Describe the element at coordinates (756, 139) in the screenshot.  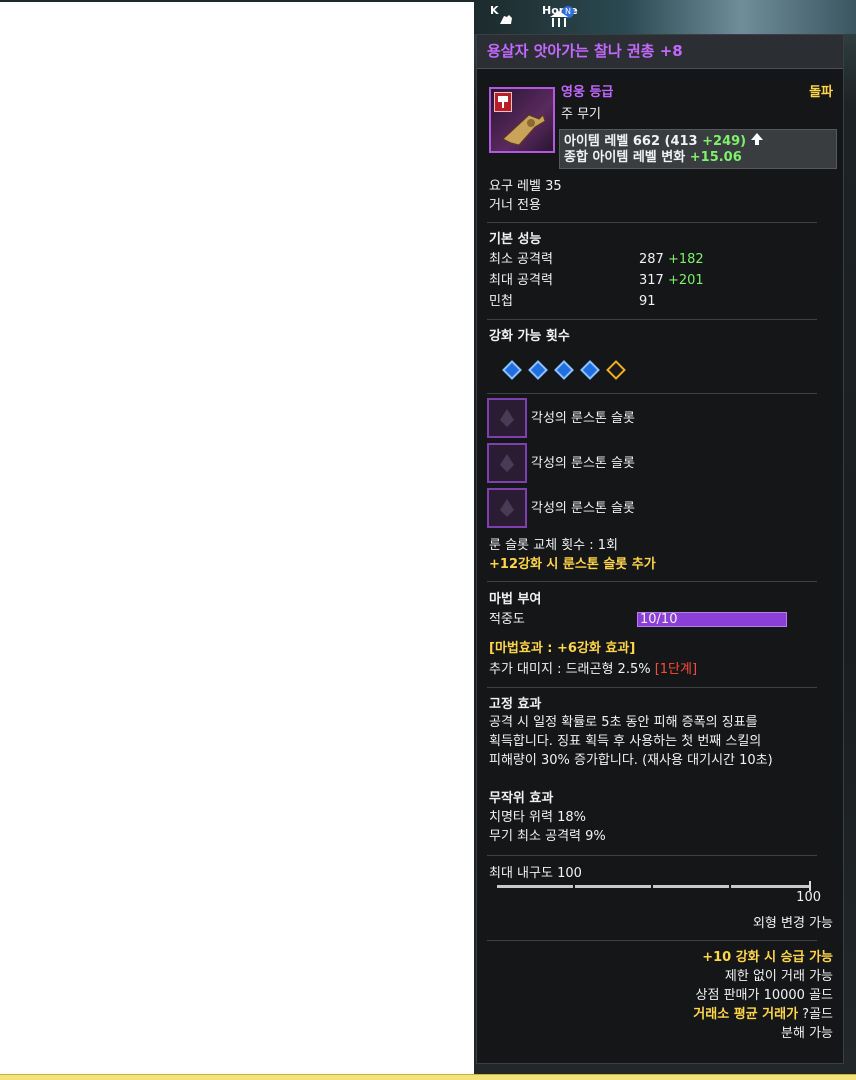
I see `arrow-up-icon` at that location.